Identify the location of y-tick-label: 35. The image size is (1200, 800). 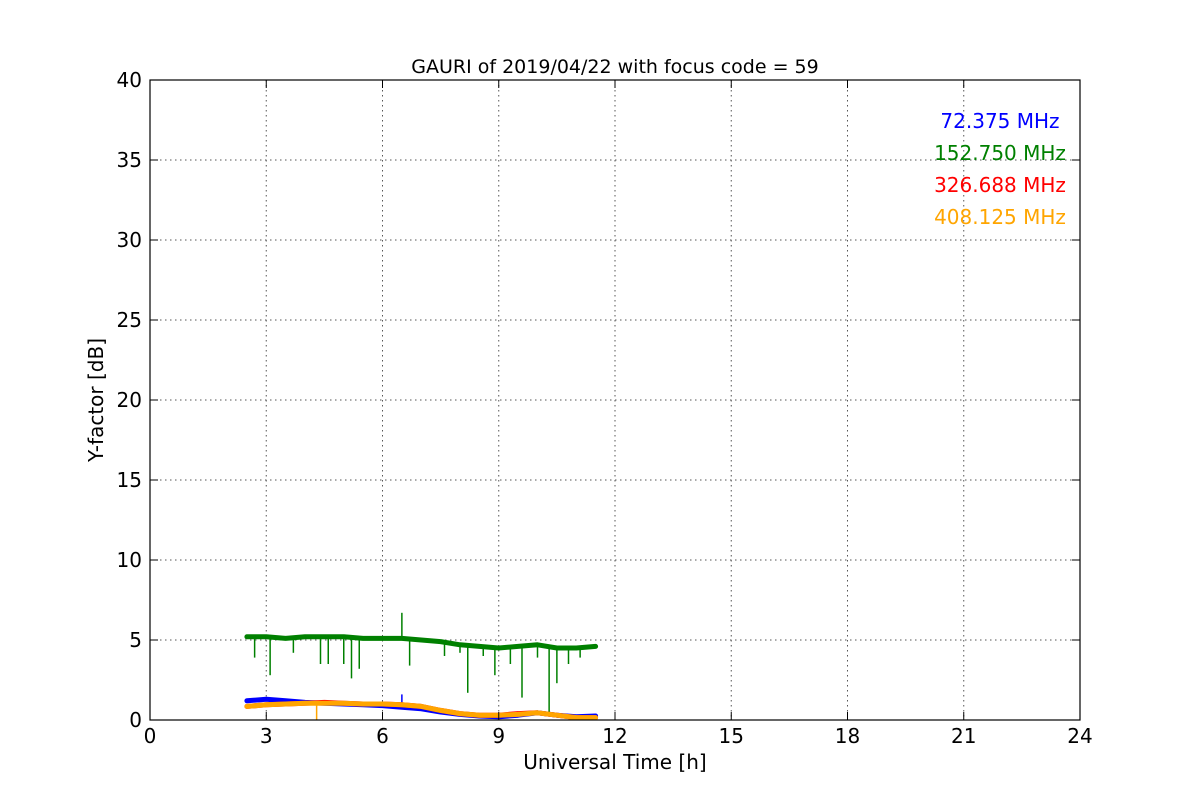
(129, 160).